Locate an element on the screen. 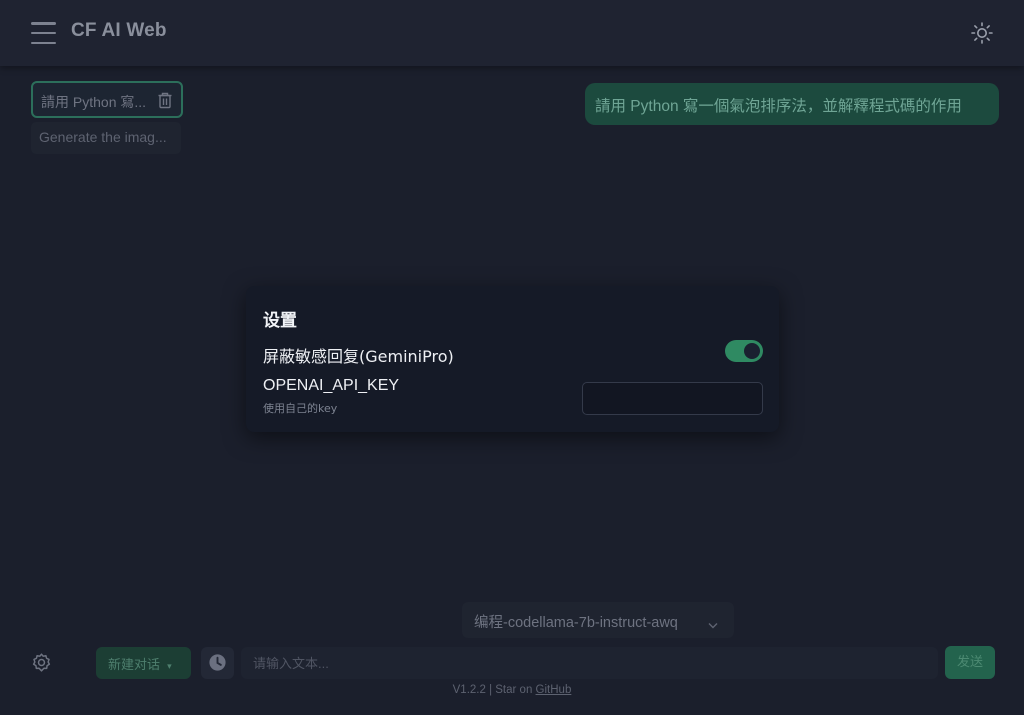 Image resolution: width=1024 pixels, height=715 pixels. toggle-knob is located at coordinates (752, 351).